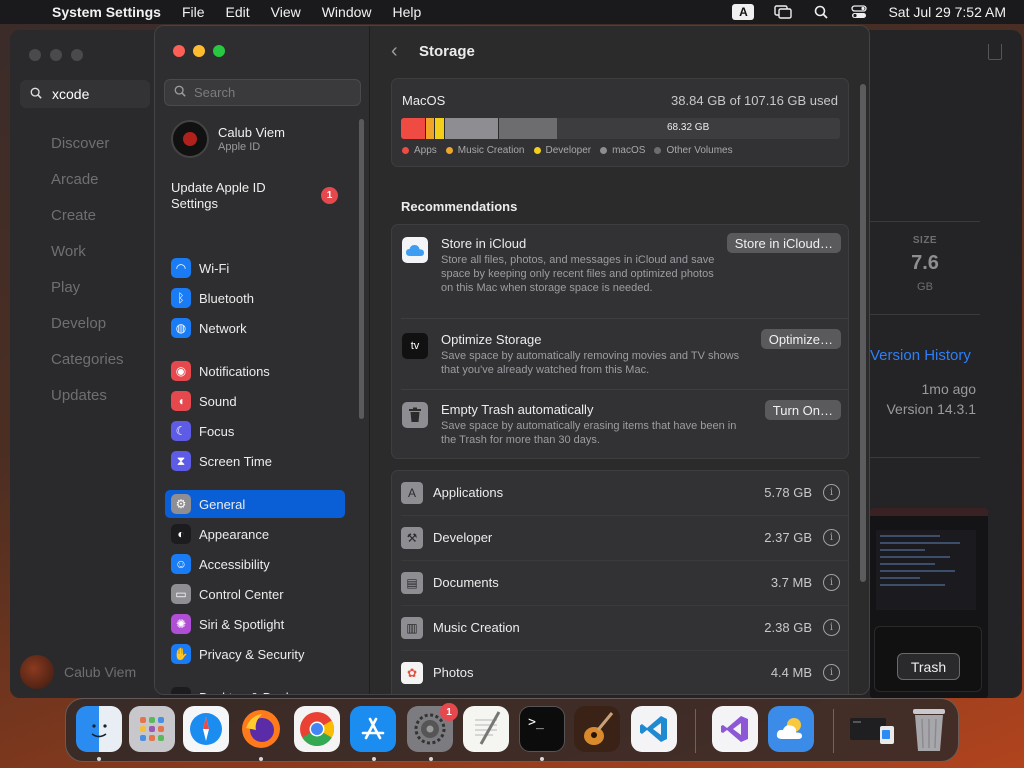  I want to click on storage-category-row: ▤ Documents 3.7 MB i, so click(621, 583).